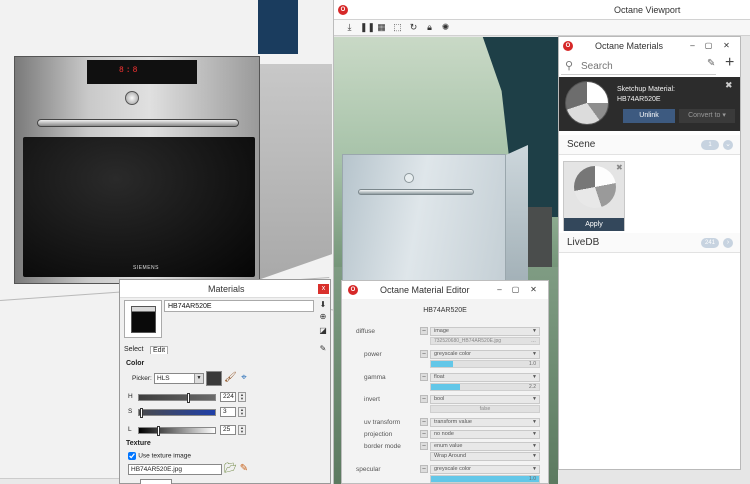 The height and width of the screenshot is (484, 750). Describe the element at coordinates (583, 242) in the screenshot. I see `livedb-section-label: LiveDB` at that location.